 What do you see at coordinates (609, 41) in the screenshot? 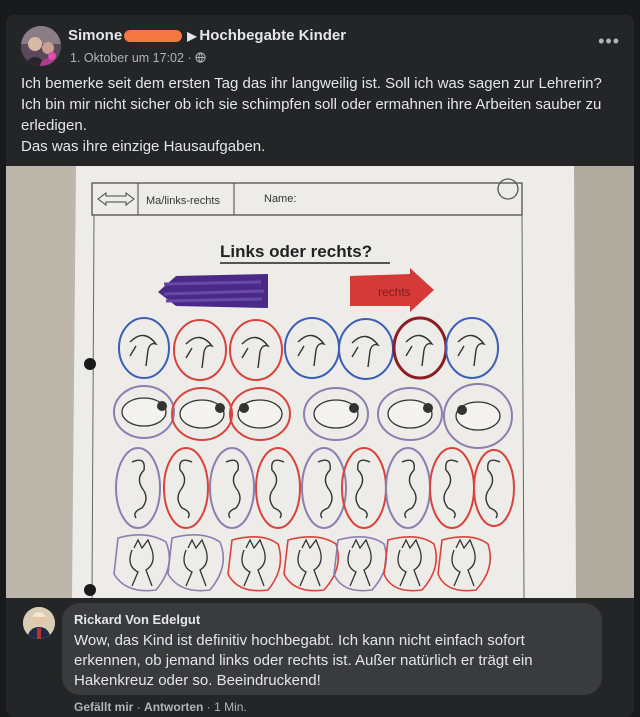
I see `more-options-icon: •••` at bounding box center [609, 41].